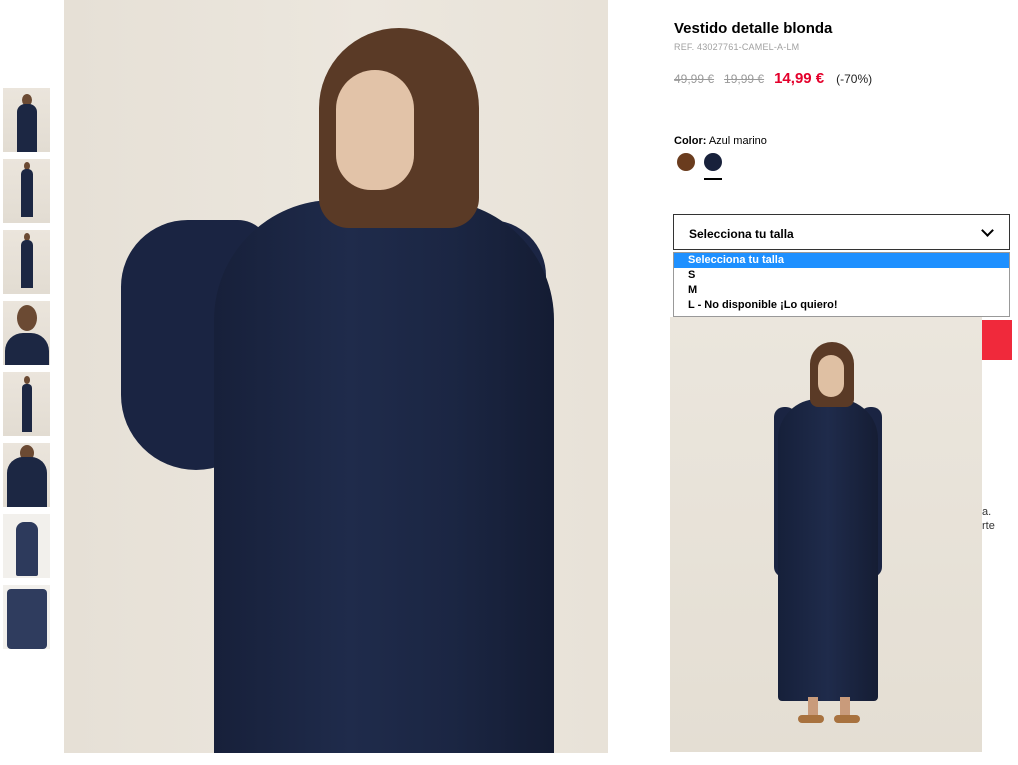 The height and width of the screenshot is (765, 1018). Describe the element at coordinates (741, 234) in the screenshot. I see `size-select-value: Selecciona tu talla` at that location.